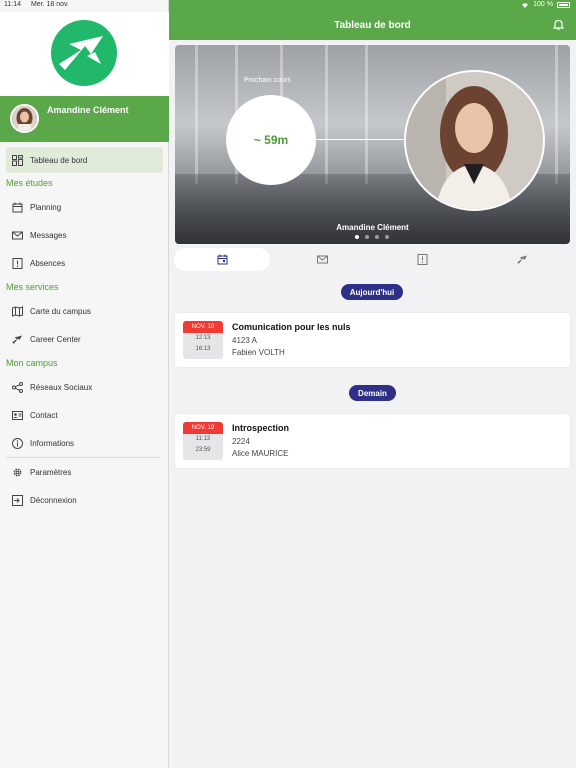 This screenshot has height=768, width=576. What do you see at coordinates (84, 443) in the screenshot?
I see `sidebar-item-informations: Informations` at bounding box center [84, 443].